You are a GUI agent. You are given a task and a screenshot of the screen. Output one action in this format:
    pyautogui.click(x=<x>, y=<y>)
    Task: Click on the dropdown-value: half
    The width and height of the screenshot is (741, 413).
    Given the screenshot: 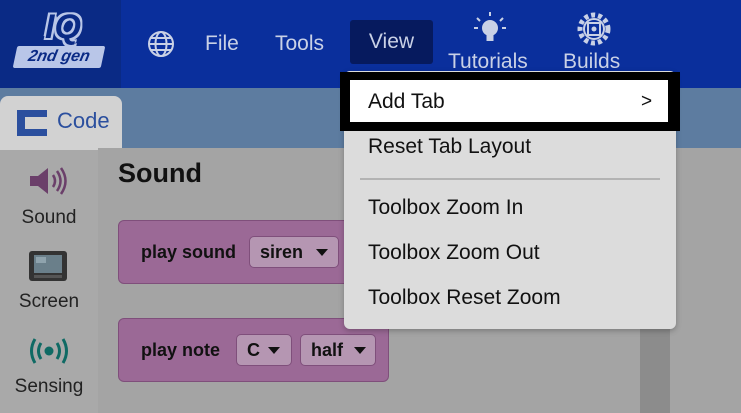 What is the action you would take?
    pyautogui.click(x=327, y=350)
    